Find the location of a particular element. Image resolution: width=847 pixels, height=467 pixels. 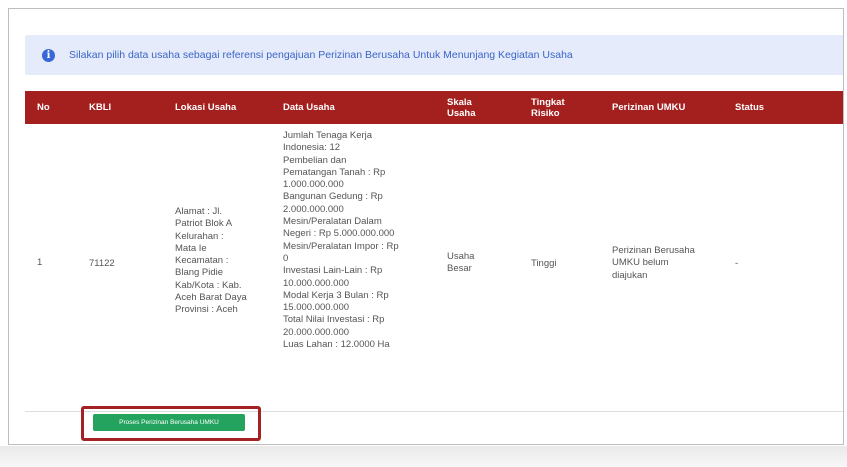

data-line: Mesin/Peralatan Dalam is located at coordinates (332, 222).